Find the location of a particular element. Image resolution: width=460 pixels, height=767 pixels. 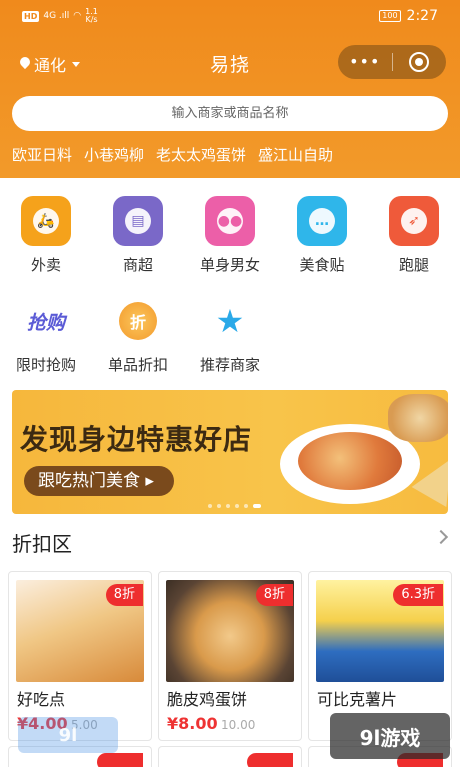

status-bar: HD 4G .ıll ◠ 1.1 K/s 100 2:27 is located at coordinates (230, 17).